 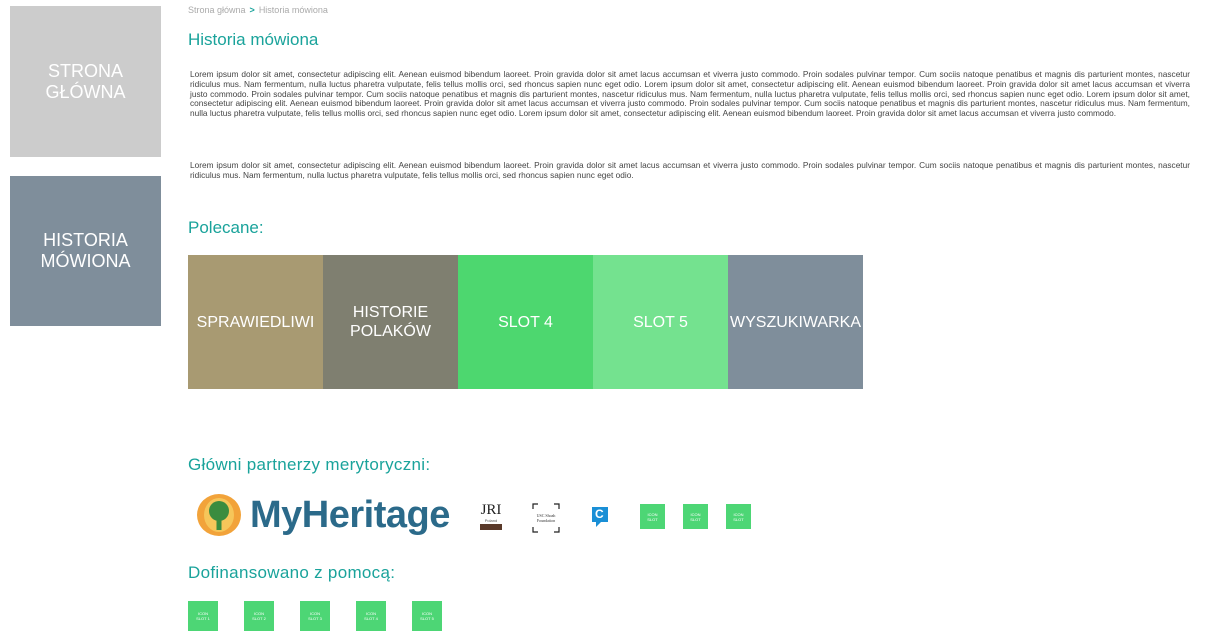 I want to click on myheritage-logo: MyHeritage, so click(x=323, y=515).